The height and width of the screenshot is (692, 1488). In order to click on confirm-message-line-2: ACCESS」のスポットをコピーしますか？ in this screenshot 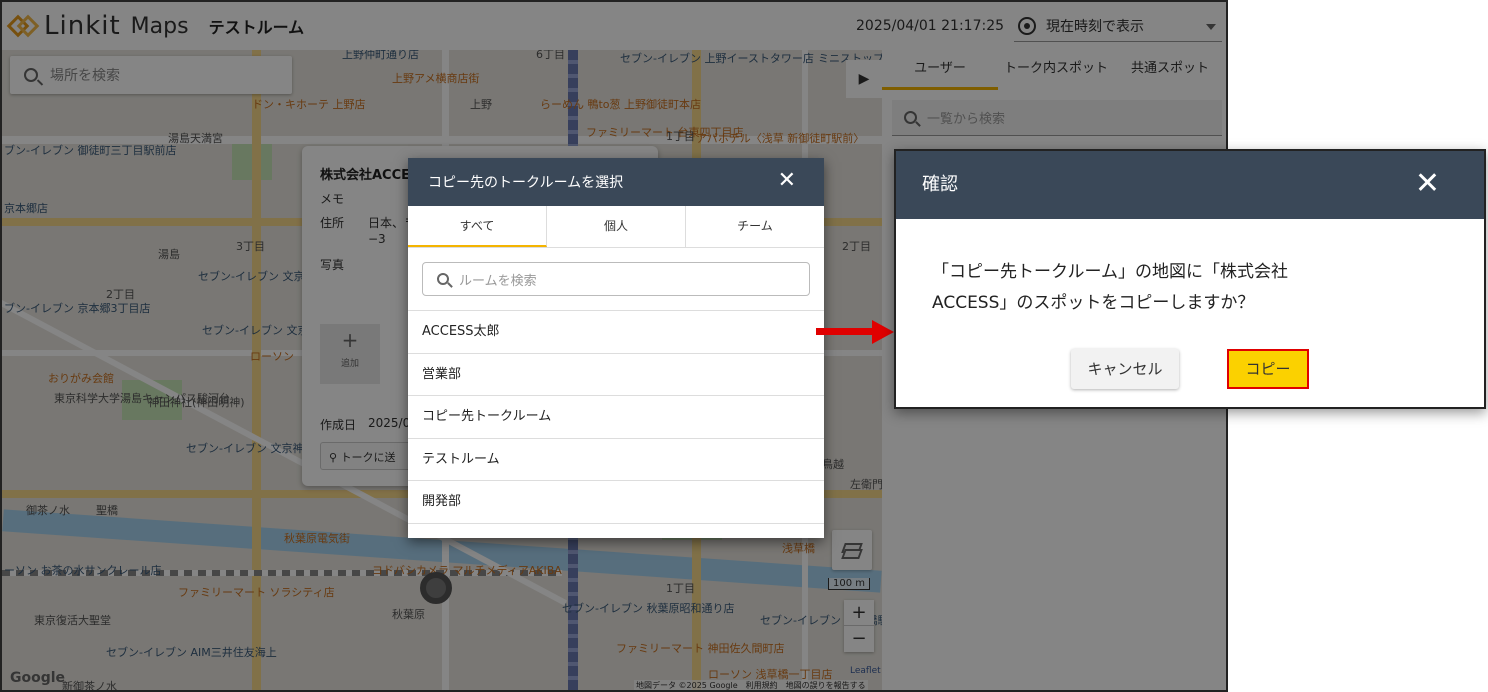, I will do `click(1093, 303)`.